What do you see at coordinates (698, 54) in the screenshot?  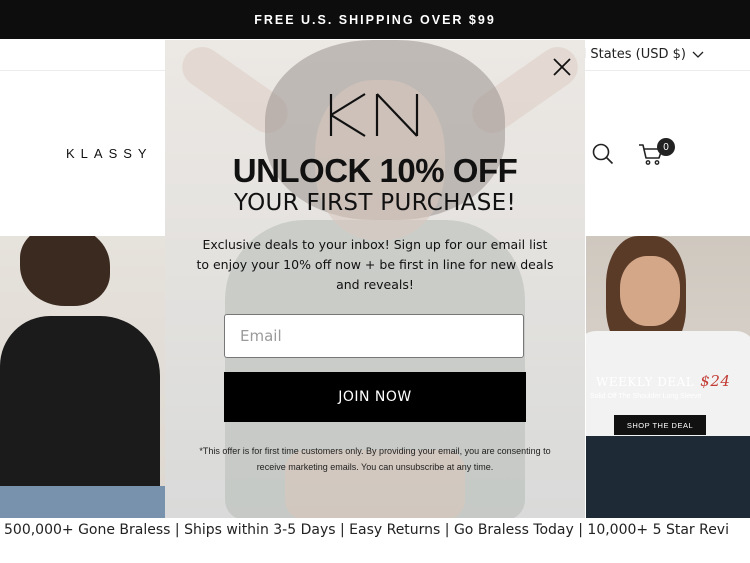 I see `chevron-down-icon` at bounding box center [698, 54].